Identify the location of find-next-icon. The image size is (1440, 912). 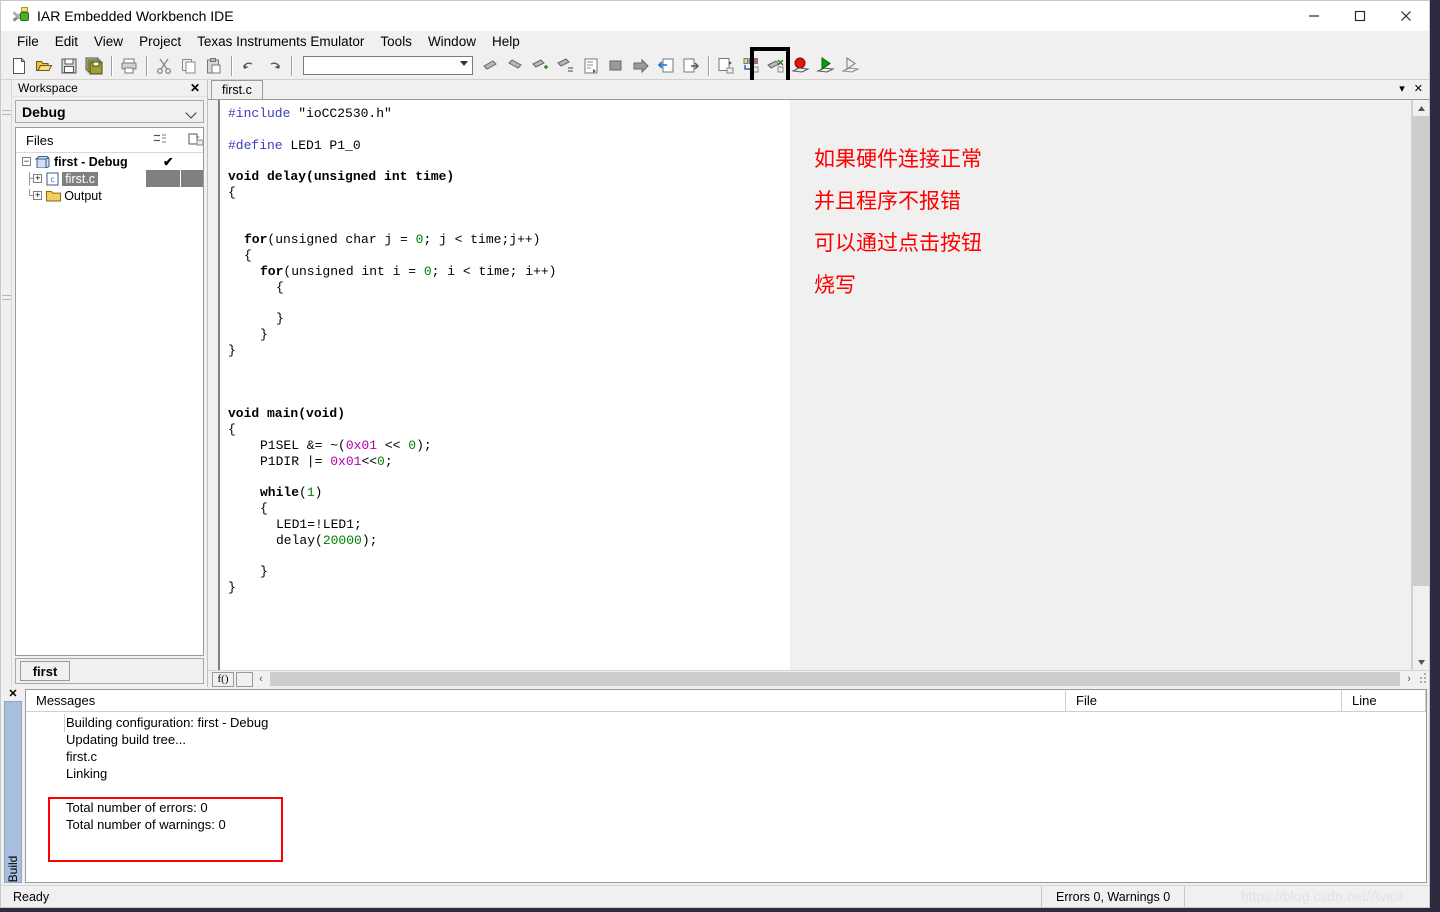
(516, 66).